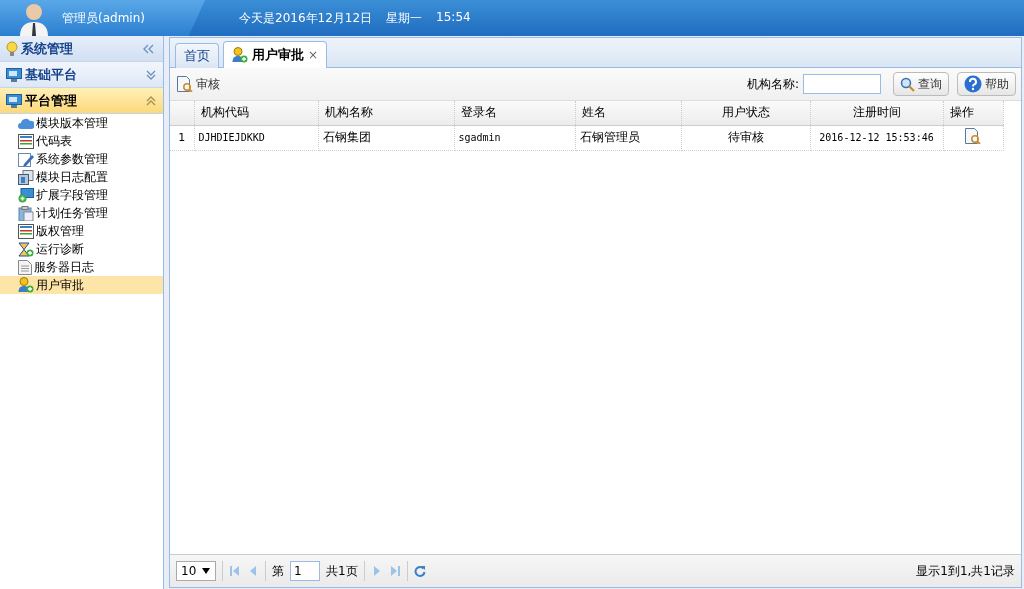  Describe the element at coordinates (973, 84) in the screenshot. I see `help-icon` at that location.